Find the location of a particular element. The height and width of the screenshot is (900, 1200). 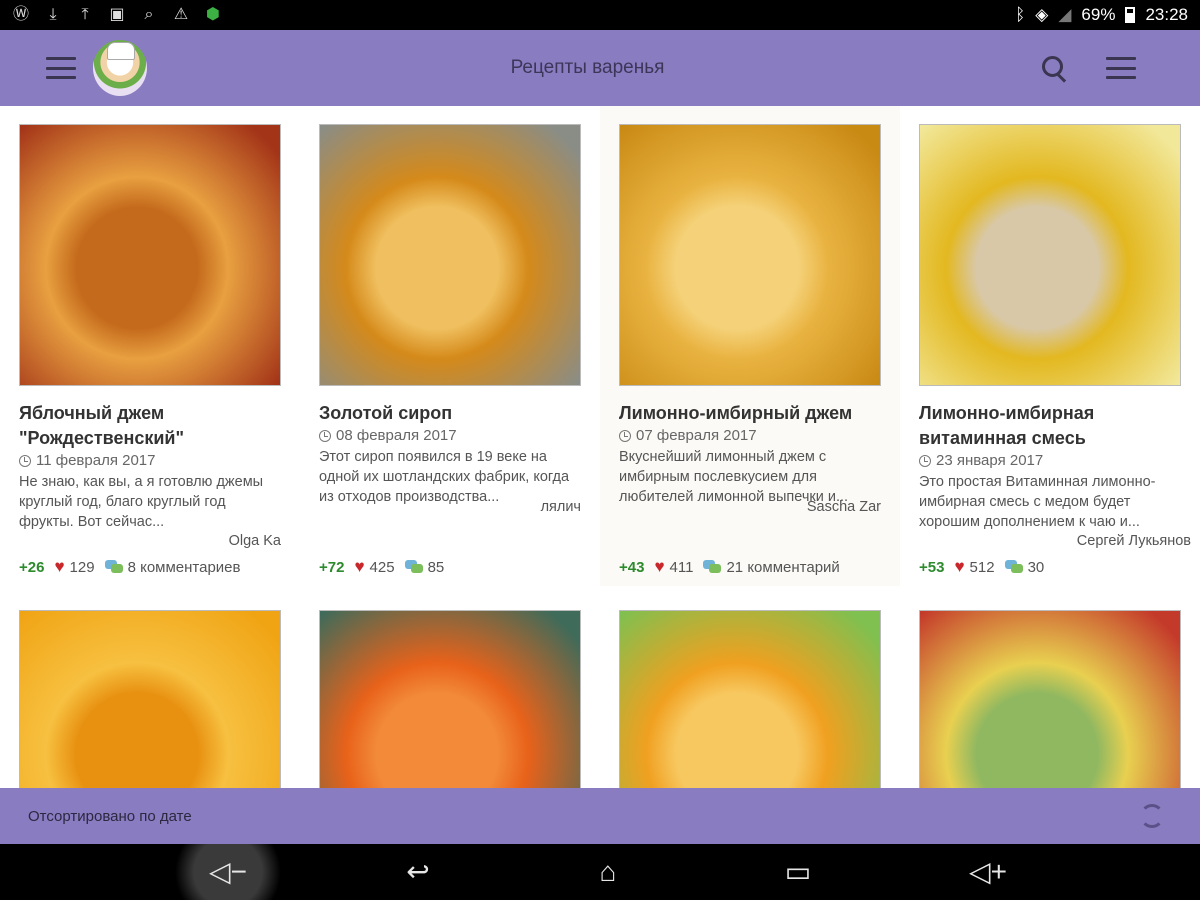

likes: ♥ 512 is located at coordinates (974, 567).